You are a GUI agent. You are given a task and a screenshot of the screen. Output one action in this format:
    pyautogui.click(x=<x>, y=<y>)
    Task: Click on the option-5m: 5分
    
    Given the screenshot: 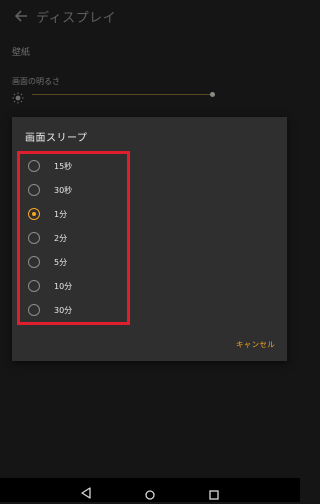 What is the action you would take?
    pyautogui.click(x=73, y=263)
    